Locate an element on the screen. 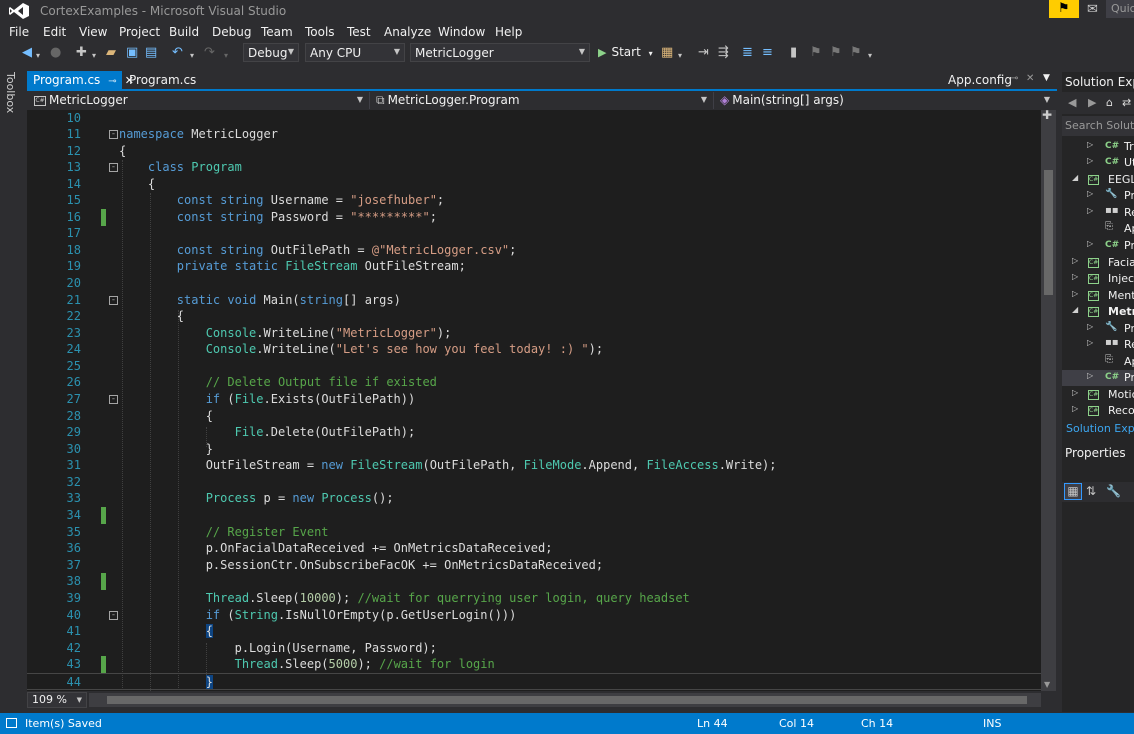 This screenshot has height=734, width=1134. categorized-icon: ▦ is located at coordinates (1073, 491).